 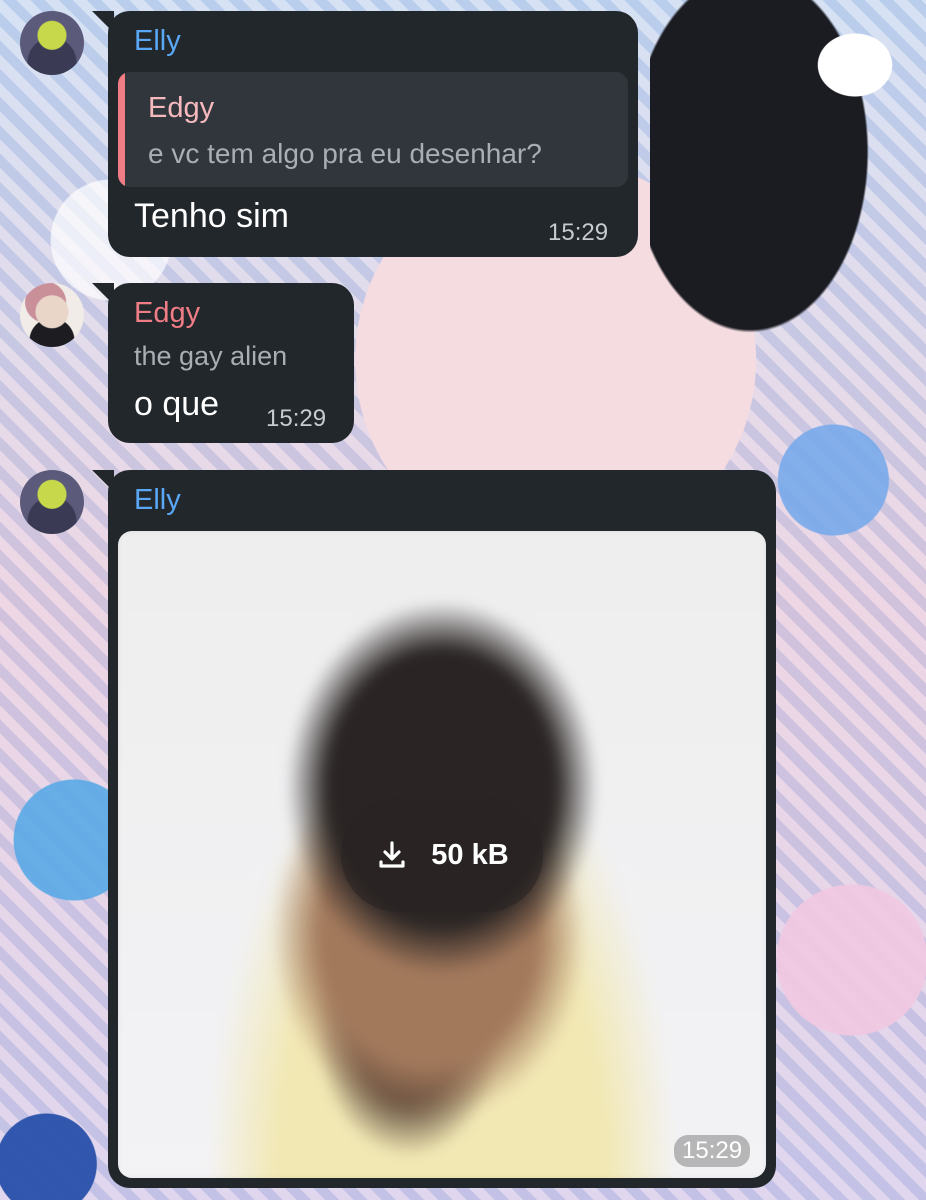 I want to click on sender-name: Edgy, so click(x=167, y=313).